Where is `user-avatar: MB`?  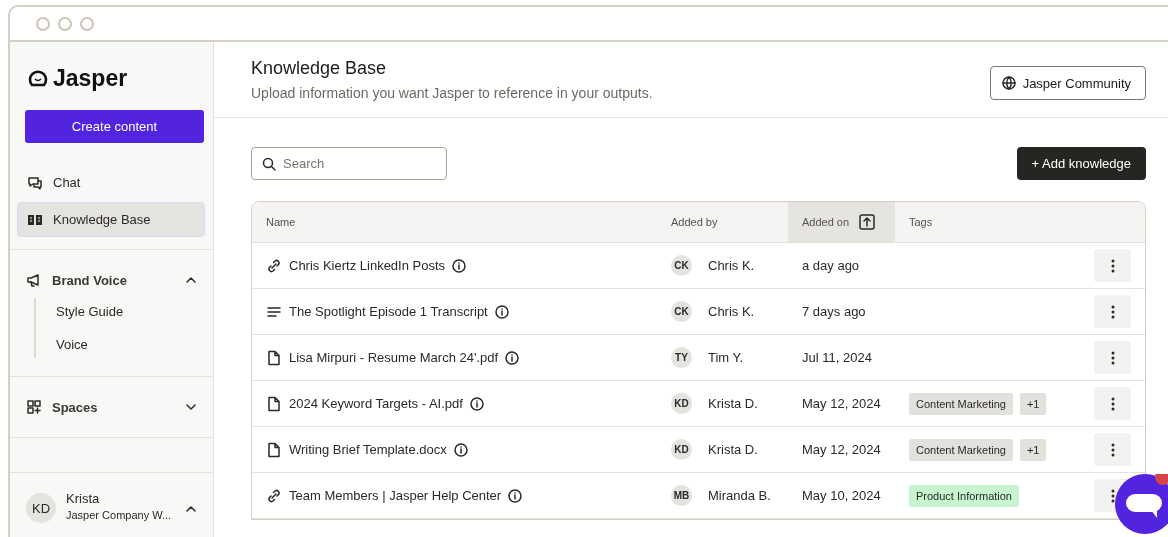
user-avatar: MB is located at coordinates (681, 495).